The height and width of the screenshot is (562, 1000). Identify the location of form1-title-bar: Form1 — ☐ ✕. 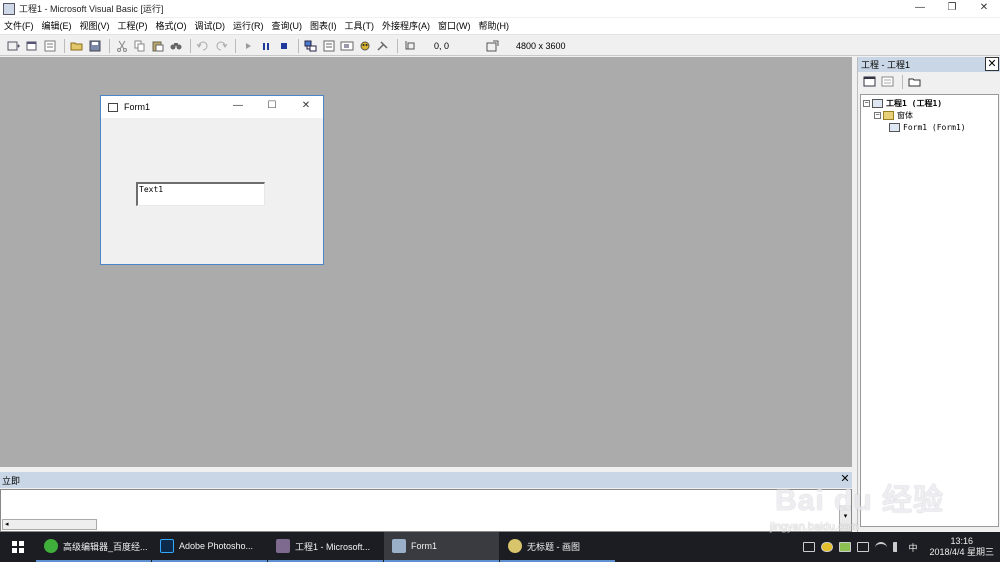
(212, 107).